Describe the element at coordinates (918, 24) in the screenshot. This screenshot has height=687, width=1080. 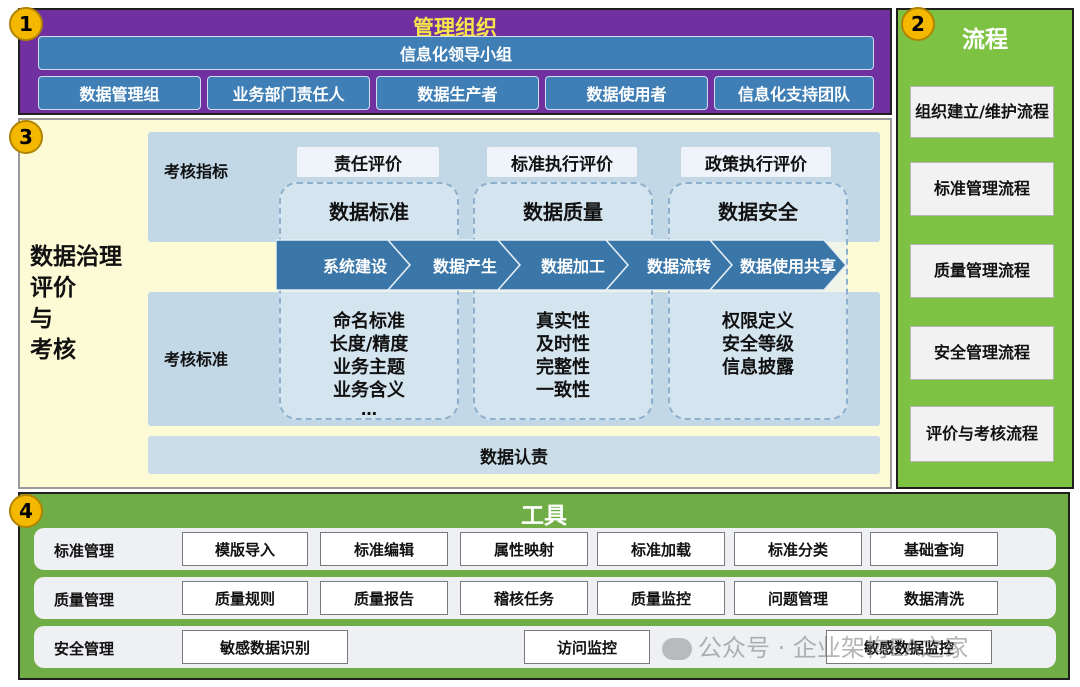
I see `section-number-badge: 2` at that location.